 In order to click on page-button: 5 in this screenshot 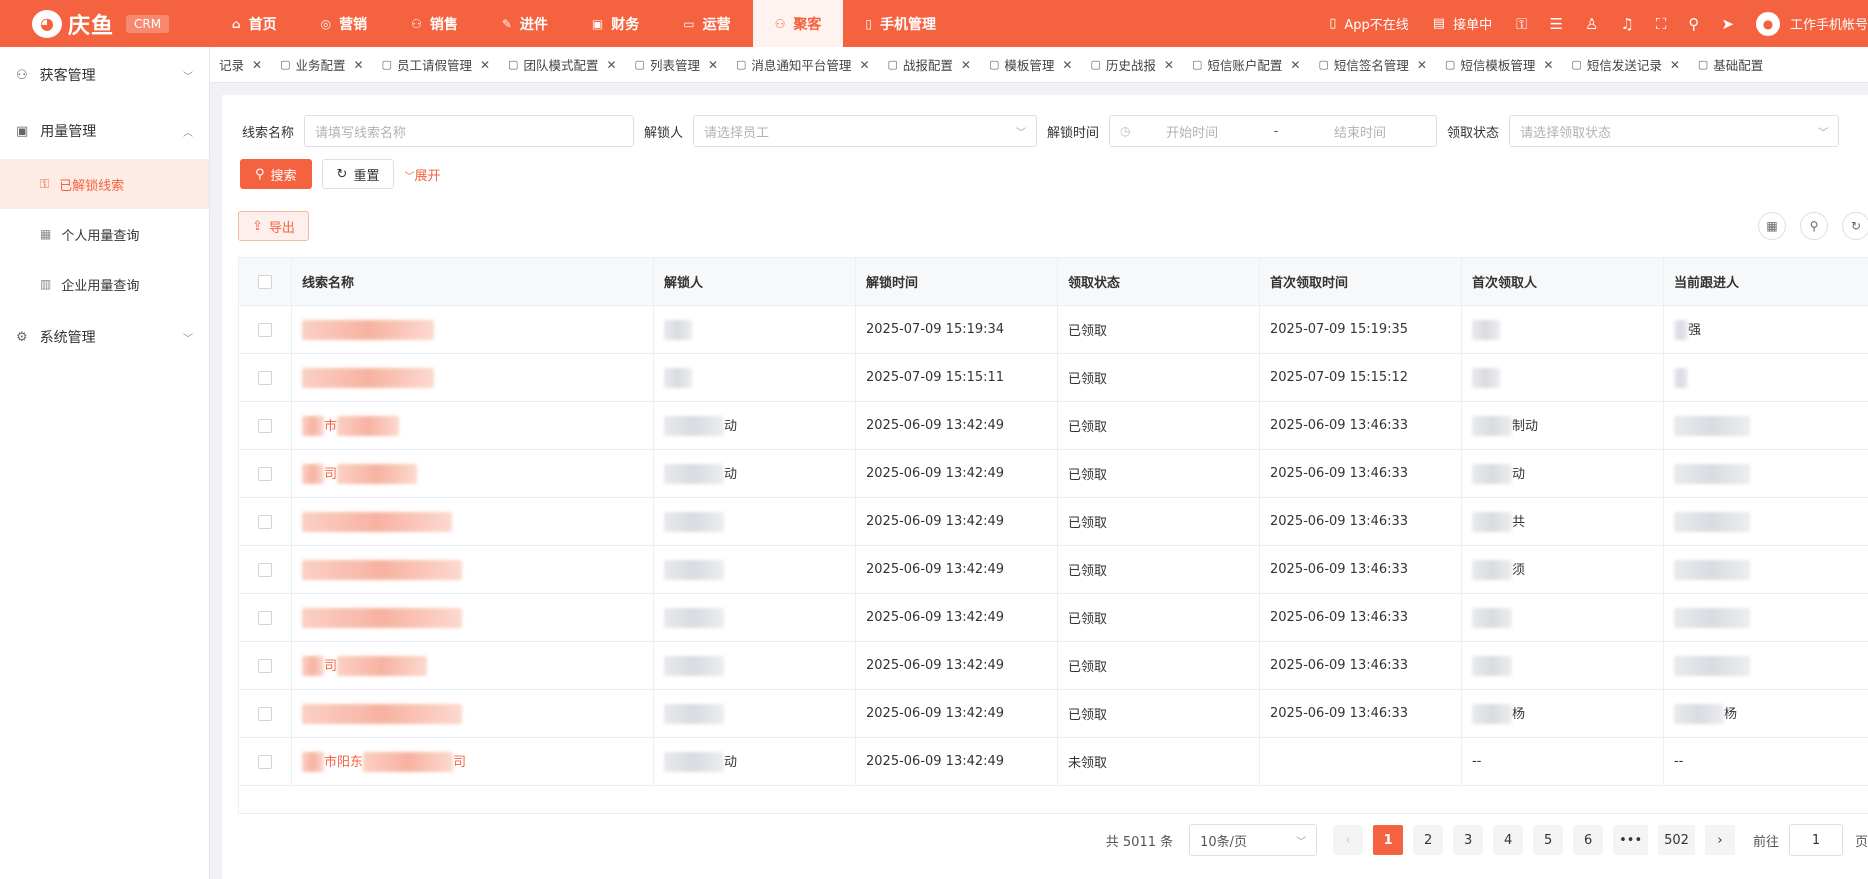, I will do `click(1548, 840)`.